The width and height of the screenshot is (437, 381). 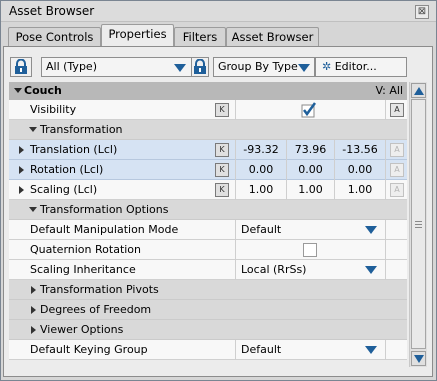 I want to click on scaling-inheritance-select: Local (RrSs), so click(x=273, y=269).